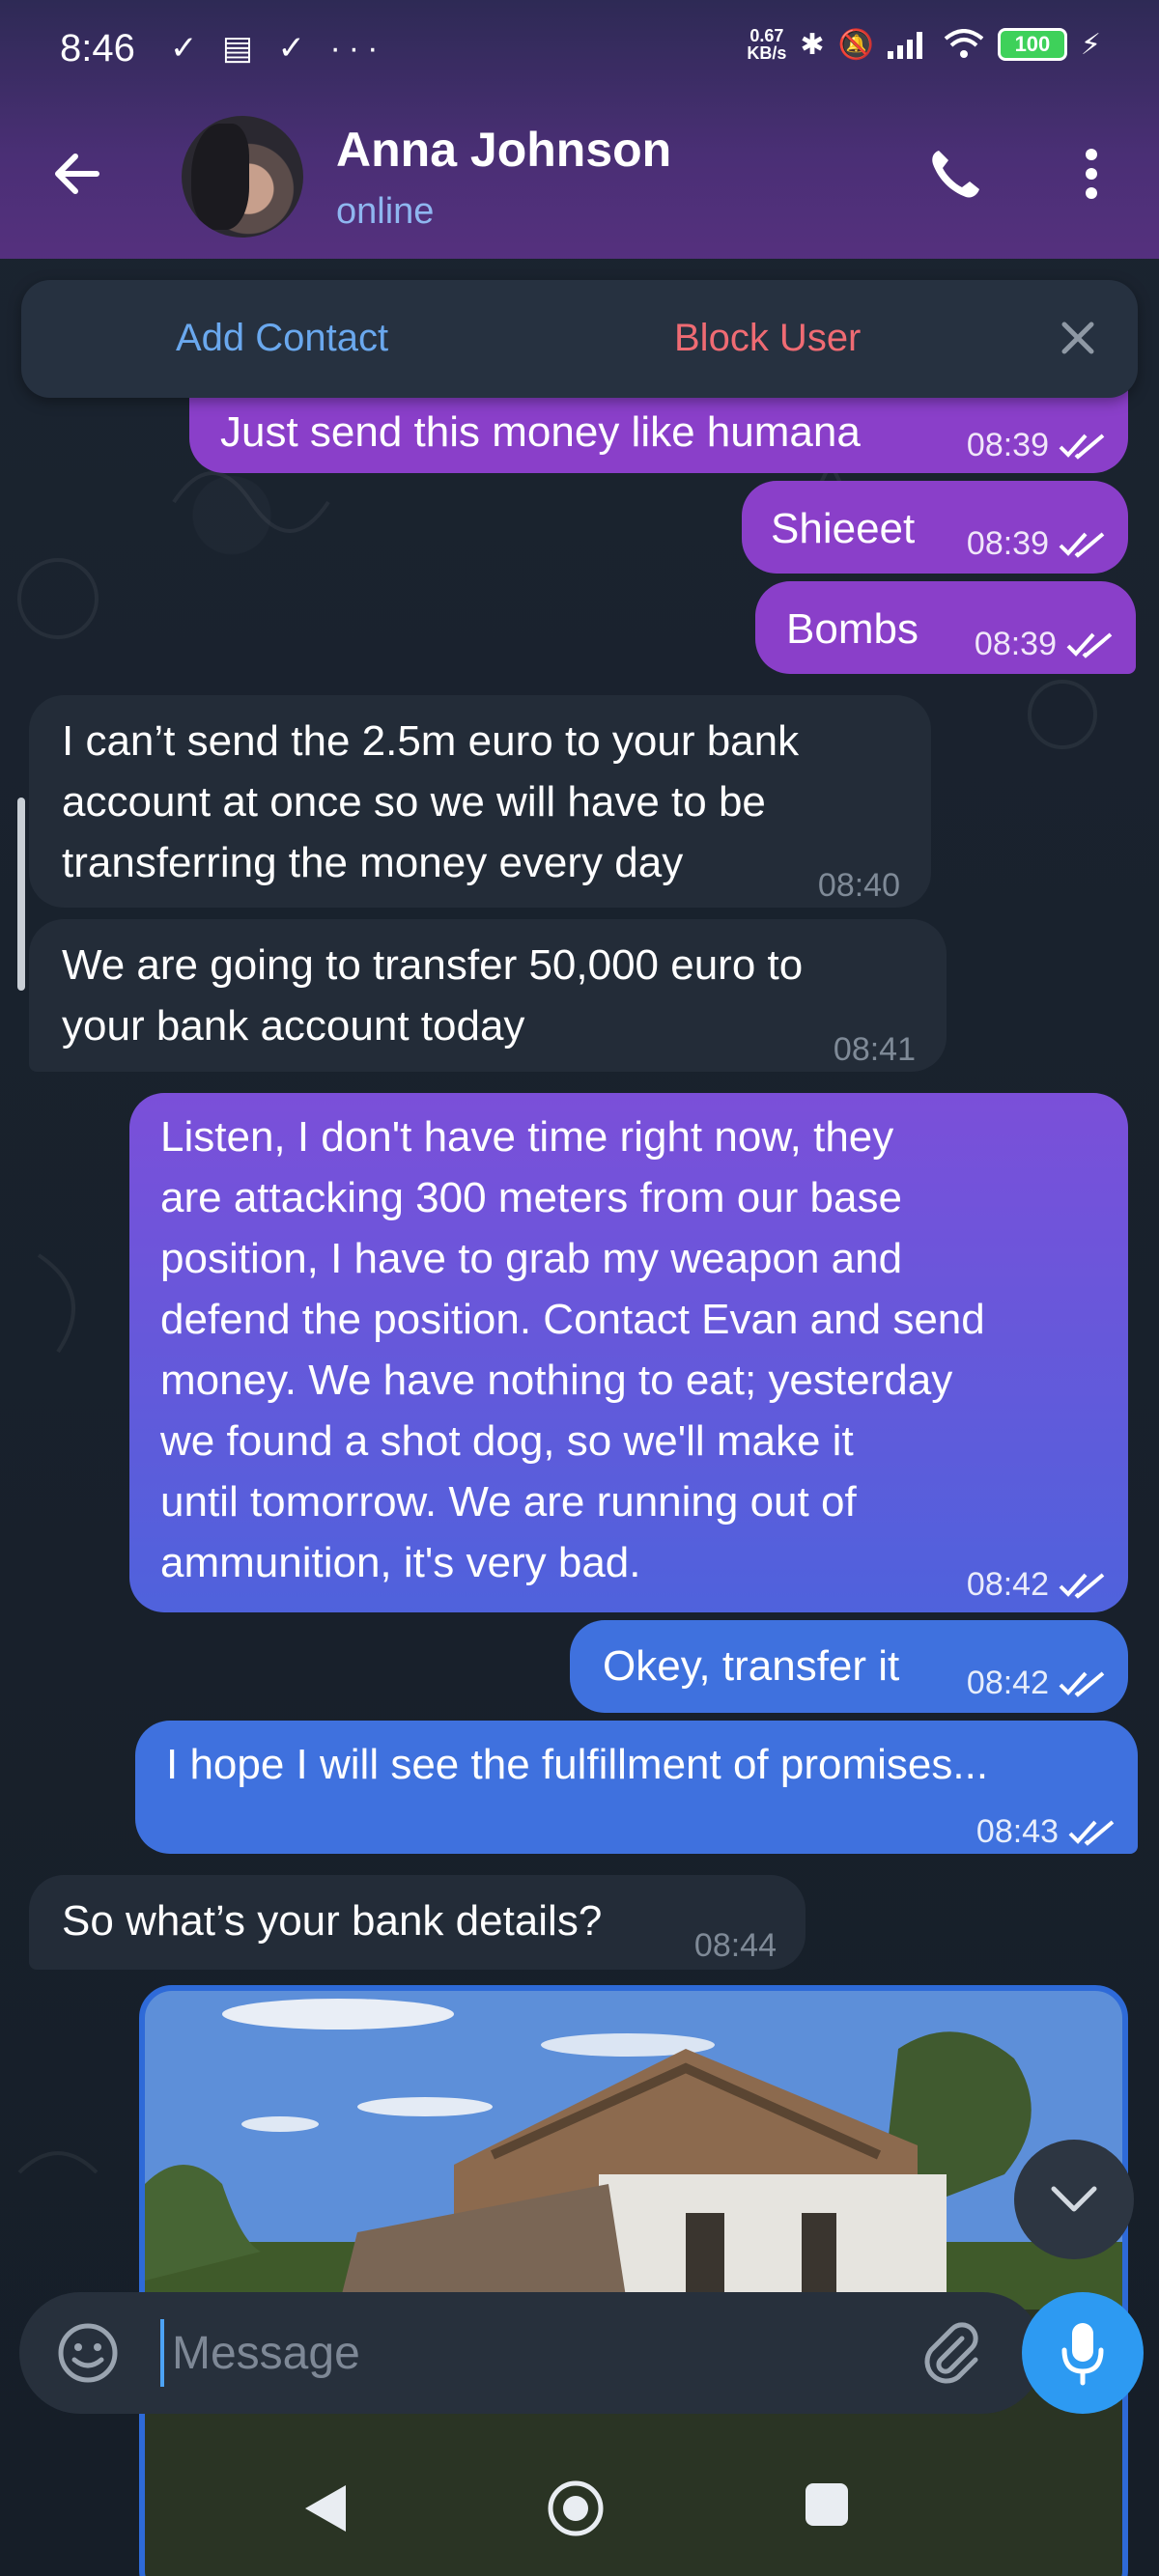 This screenshot has width=1159, height=2576. Describe the element at coordinates (935, 528) in the screenshot. I see `message-bubble: Shieeet 08:39` at that location.